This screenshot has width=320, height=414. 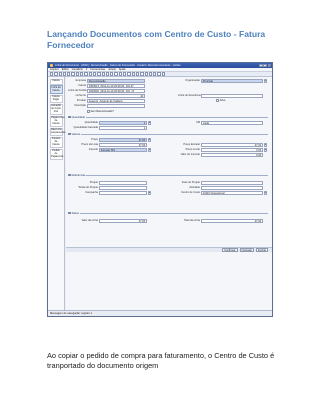 What do you see at coordinates (149, 123) in the screenshot?
I see `quantidade-stepper-icon: ▾` at bounding box center [149, 123].